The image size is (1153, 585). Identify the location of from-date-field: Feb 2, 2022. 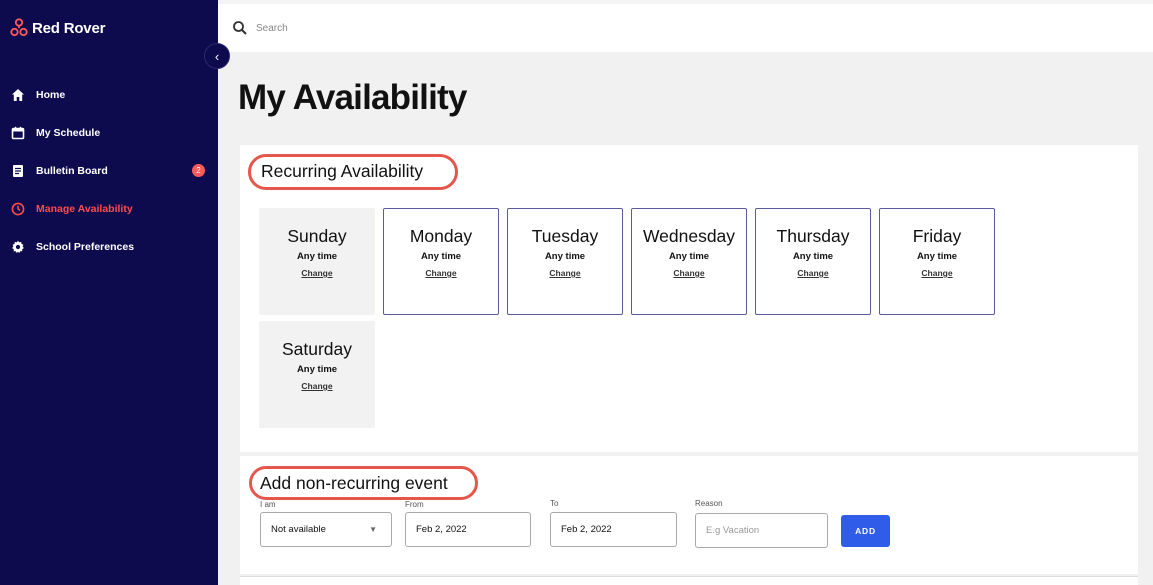
(468, 529).